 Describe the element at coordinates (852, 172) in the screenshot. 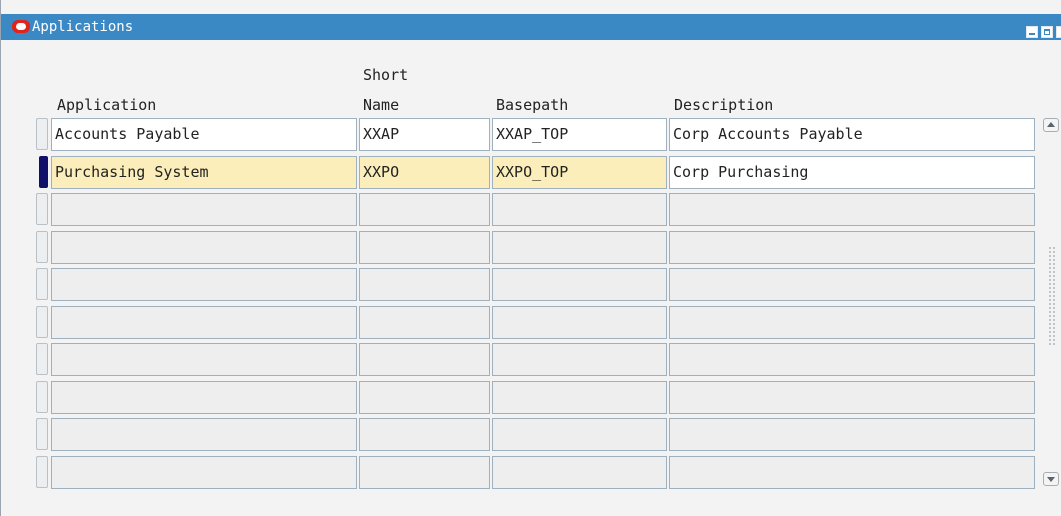

I see `cell-description: Corp Purchasing` at that location.